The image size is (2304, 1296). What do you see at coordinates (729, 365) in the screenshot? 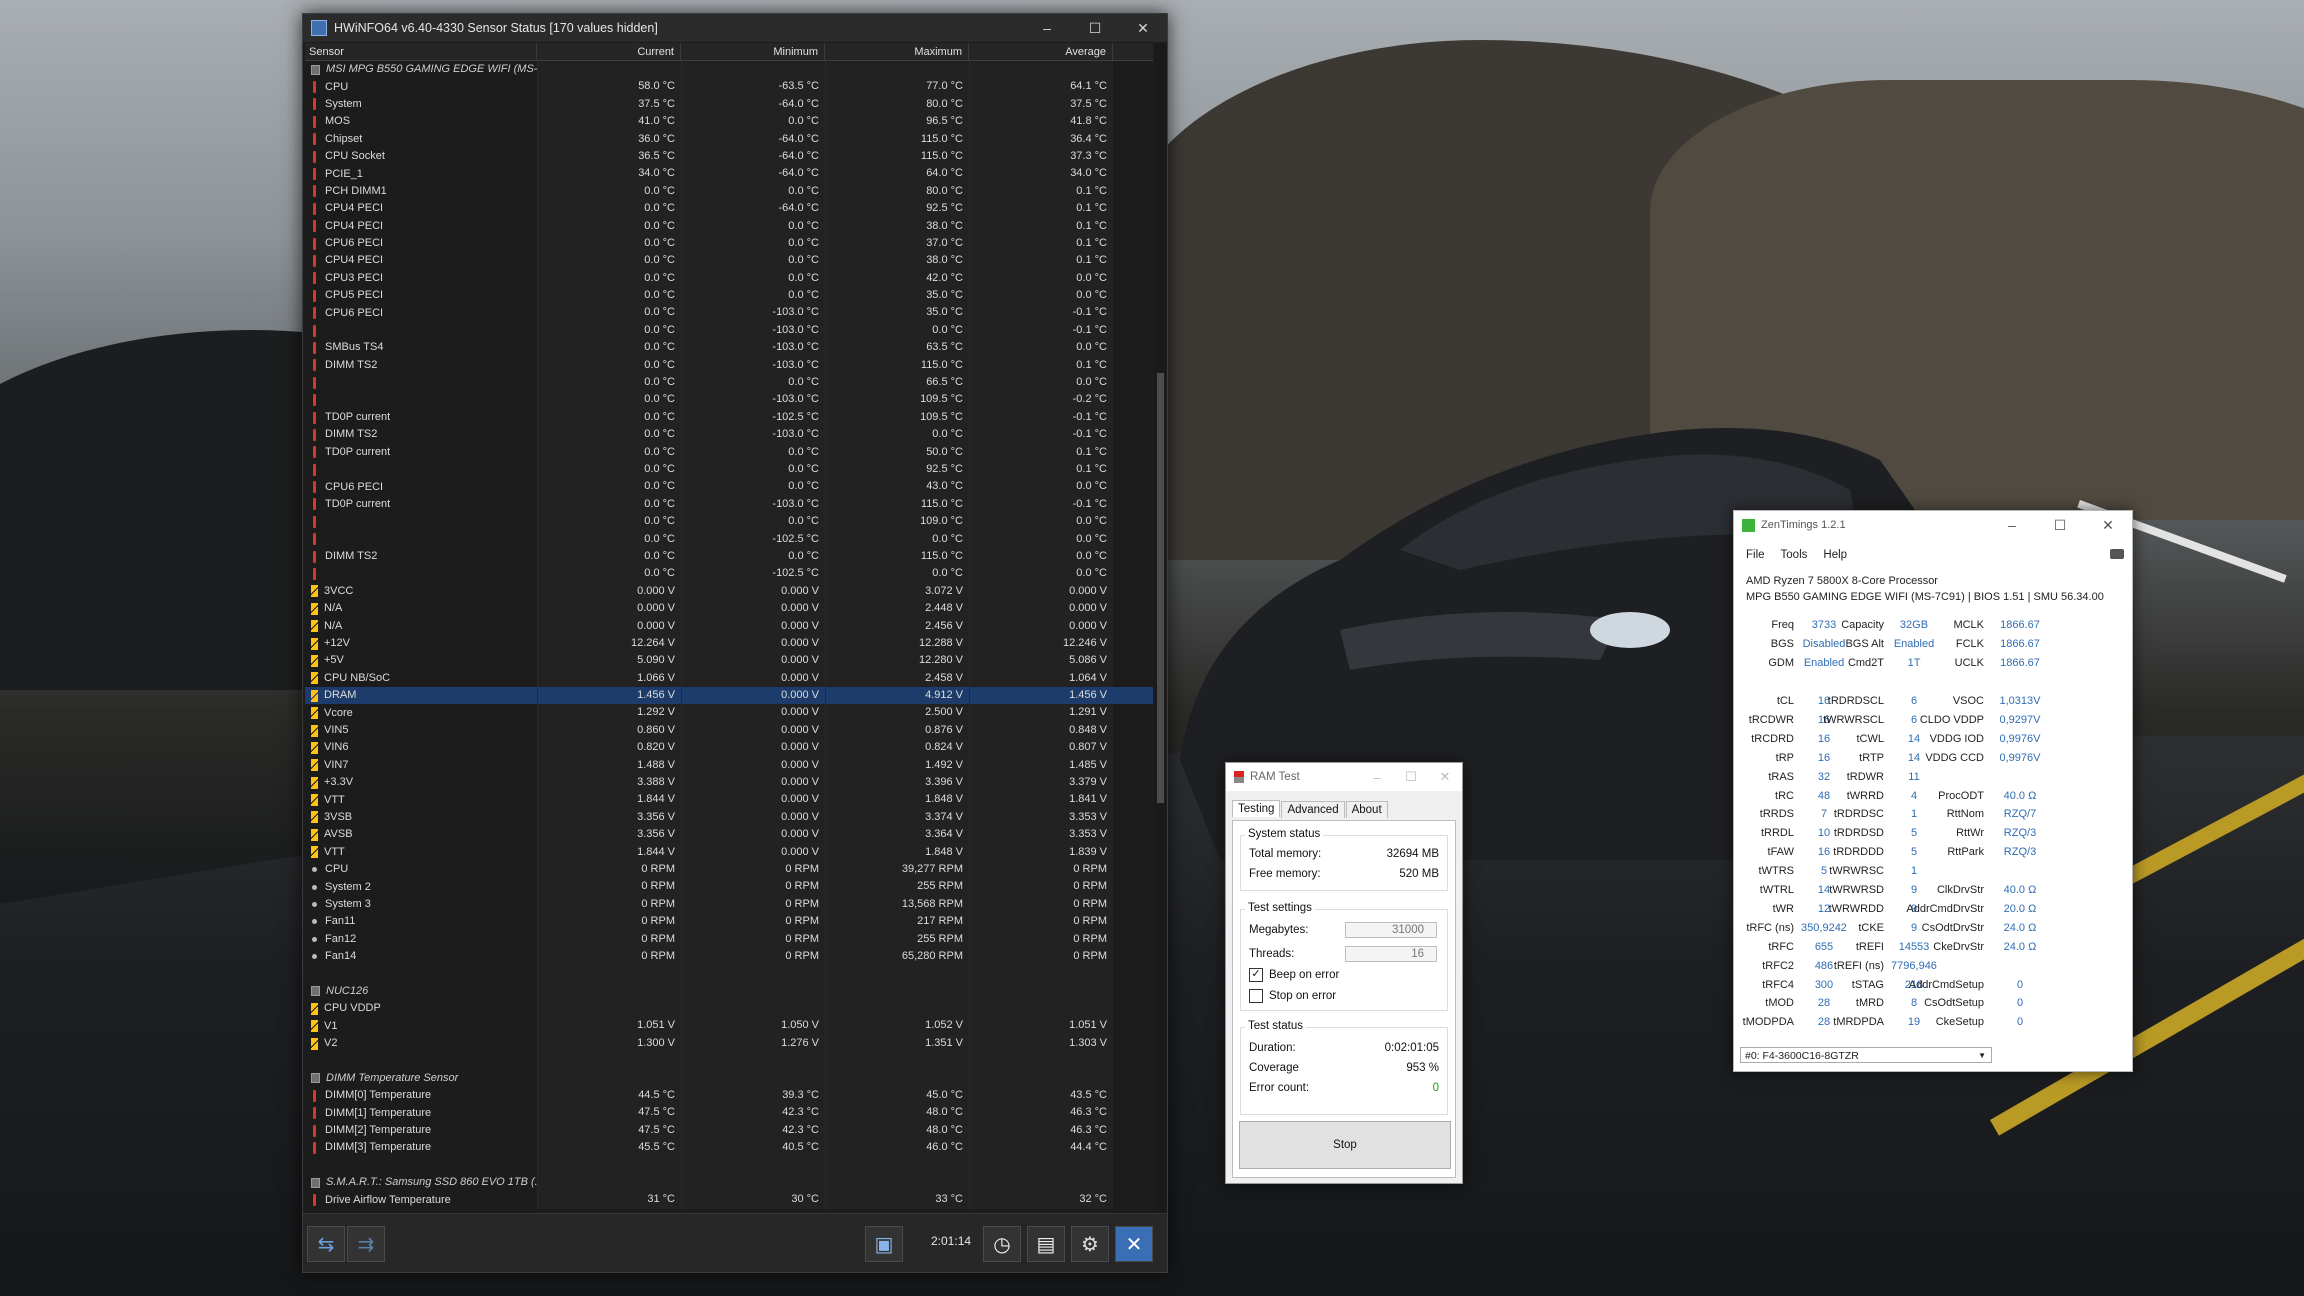
I see `sensor-row: DIMM TS2 0.0 °C -103.0 °C 115.0 °C 0.1 °C` at bounding box center [729, 365].